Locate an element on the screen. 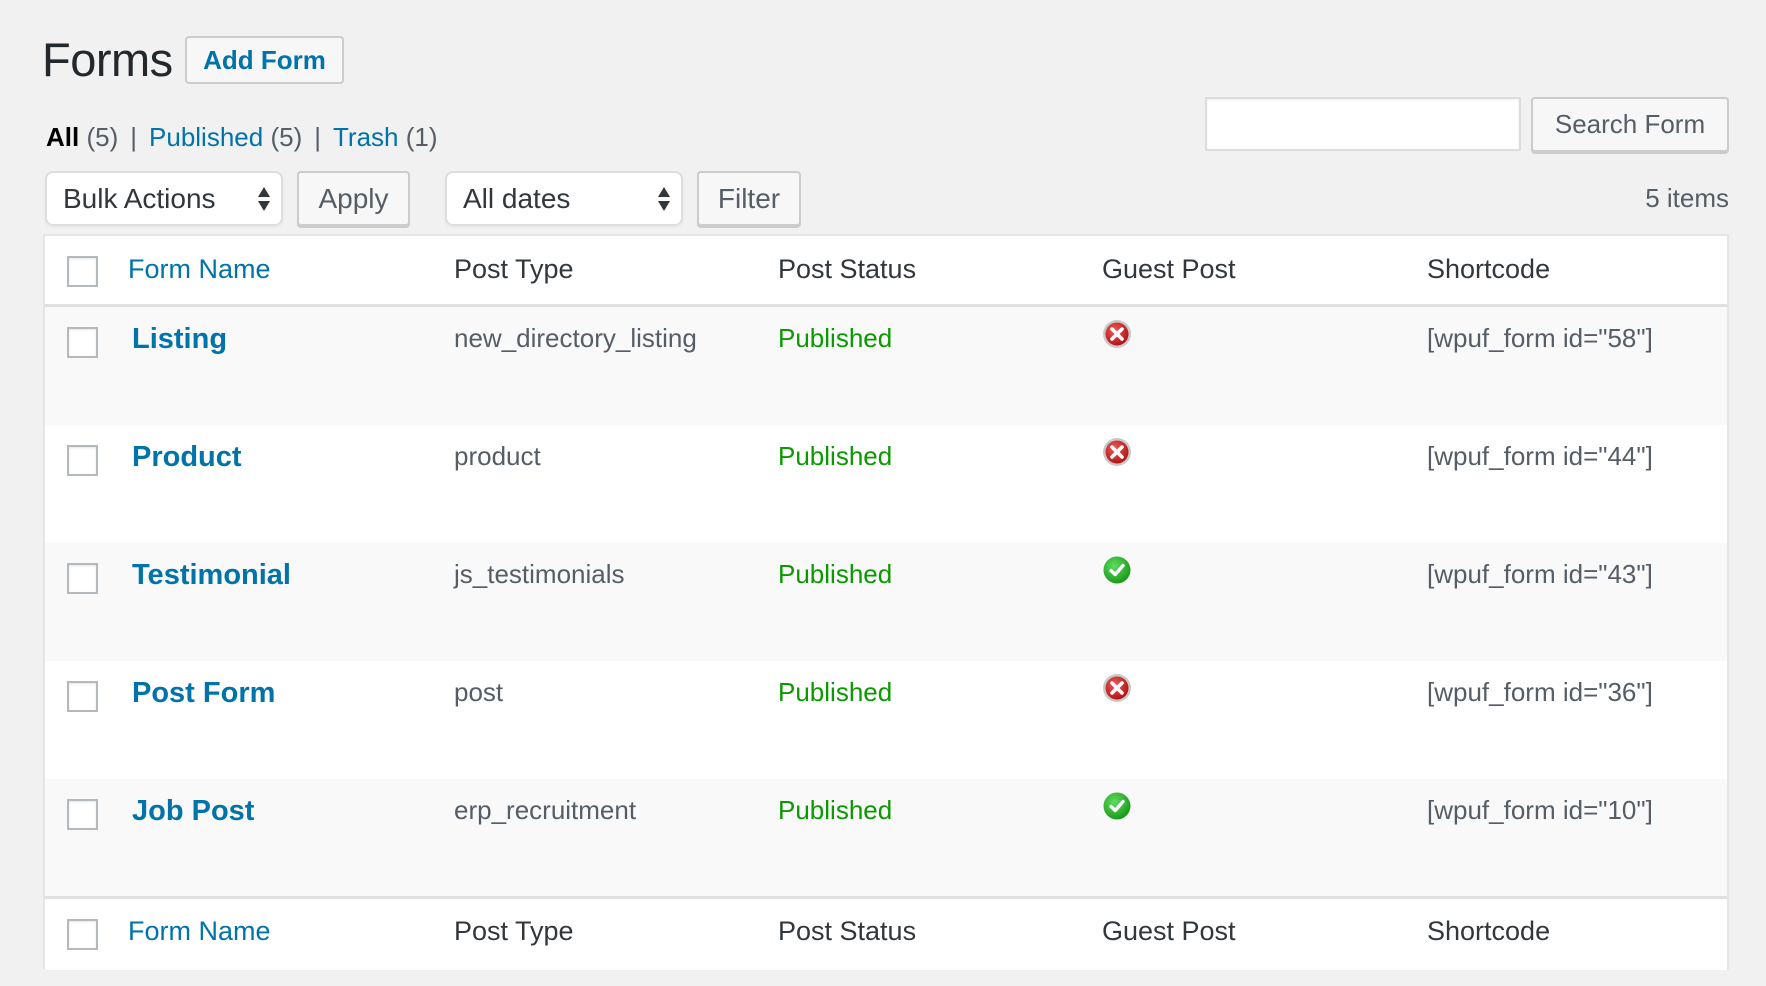 Image resolution: width=1766 pixels, height=986 pixels. column-header-form-name: Form Name is located at coordinates (199, 269).